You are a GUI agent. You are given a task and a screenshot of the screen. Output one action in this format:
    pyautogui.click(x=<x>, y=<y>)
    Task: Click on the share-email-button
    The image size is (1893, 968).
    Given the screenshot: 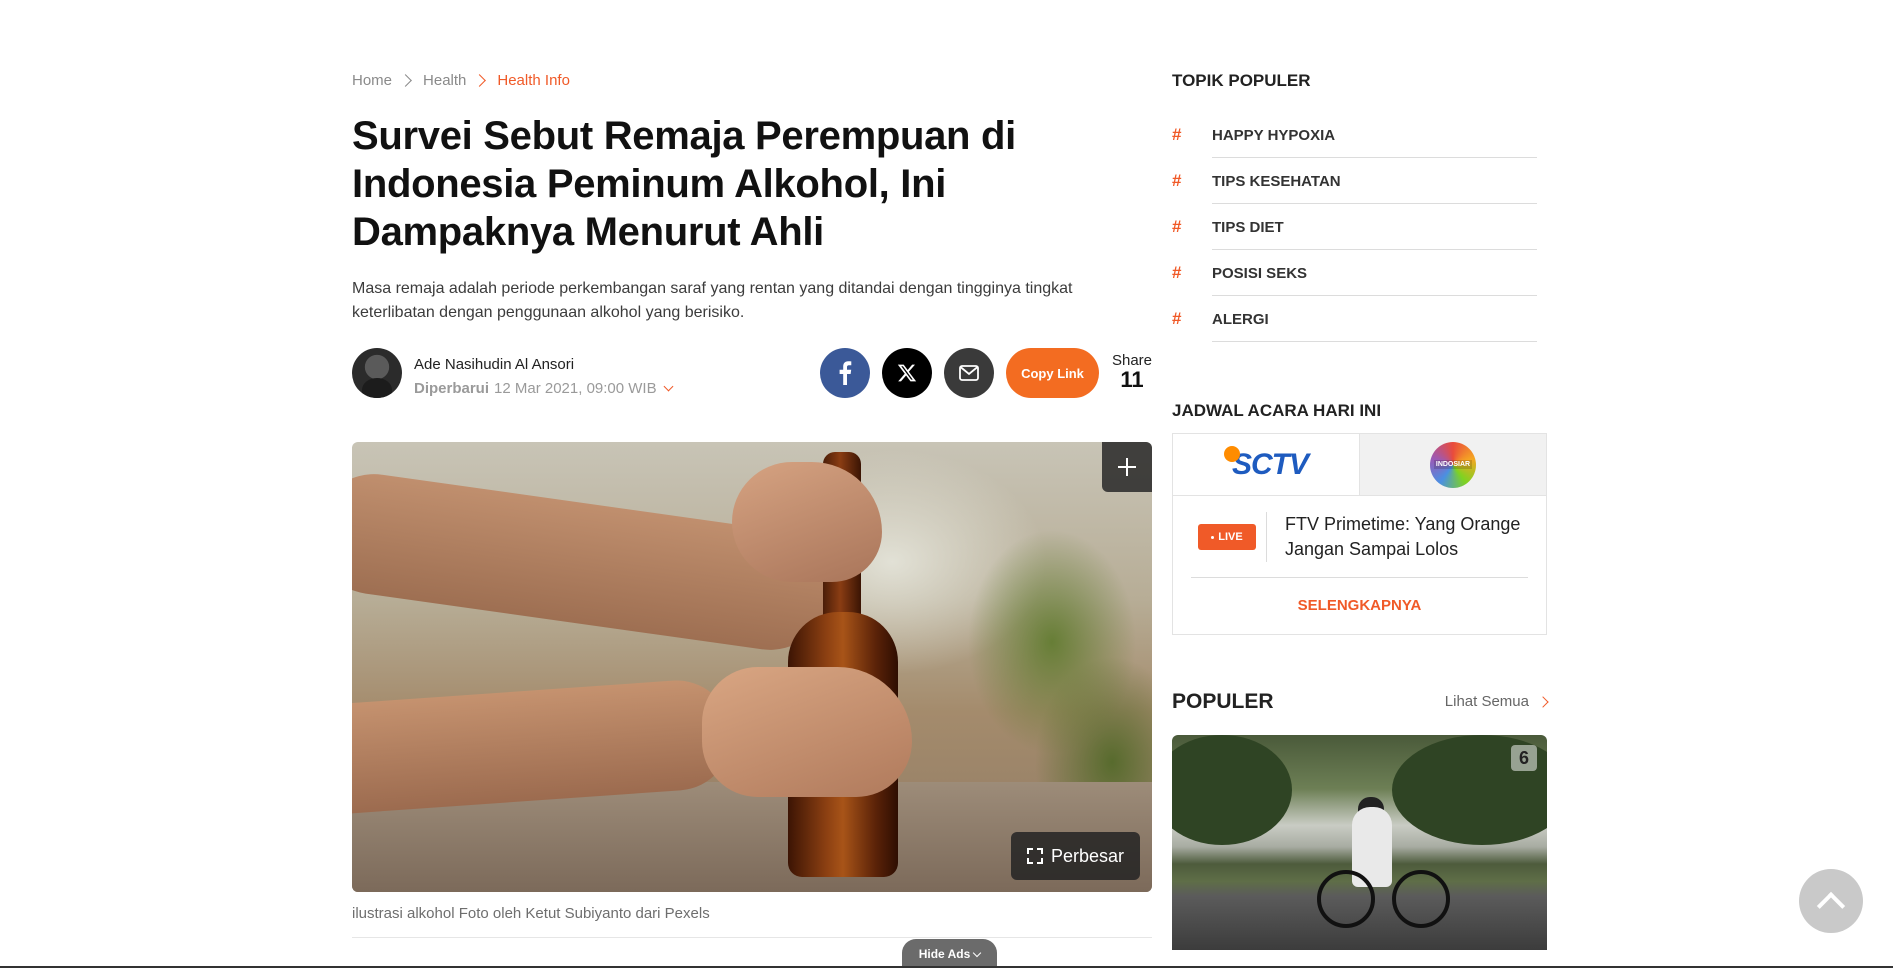 What is the action you would take?
    pyautogui.click(x=969, y=373)
    